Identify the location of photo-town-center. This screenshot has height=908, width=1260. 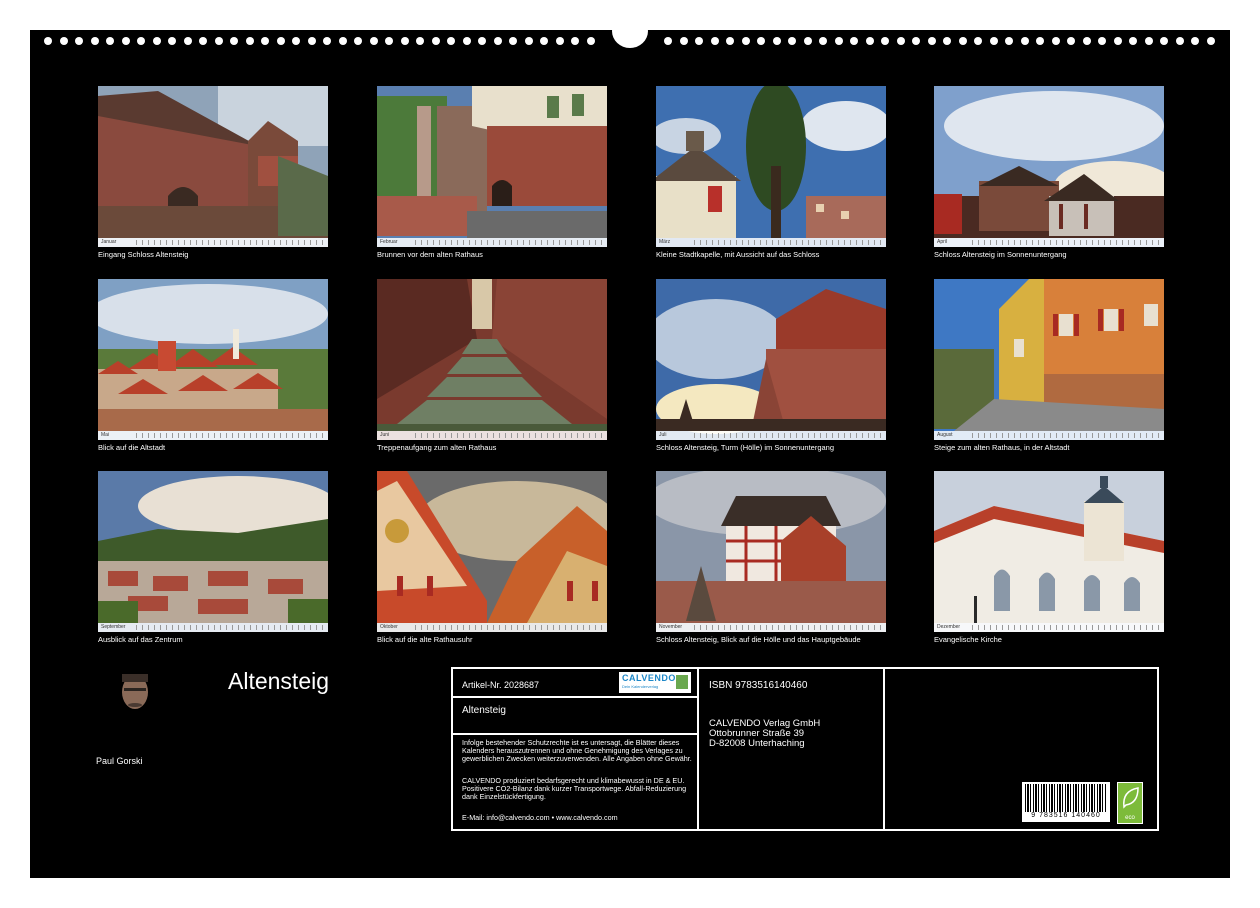
(213, 551).